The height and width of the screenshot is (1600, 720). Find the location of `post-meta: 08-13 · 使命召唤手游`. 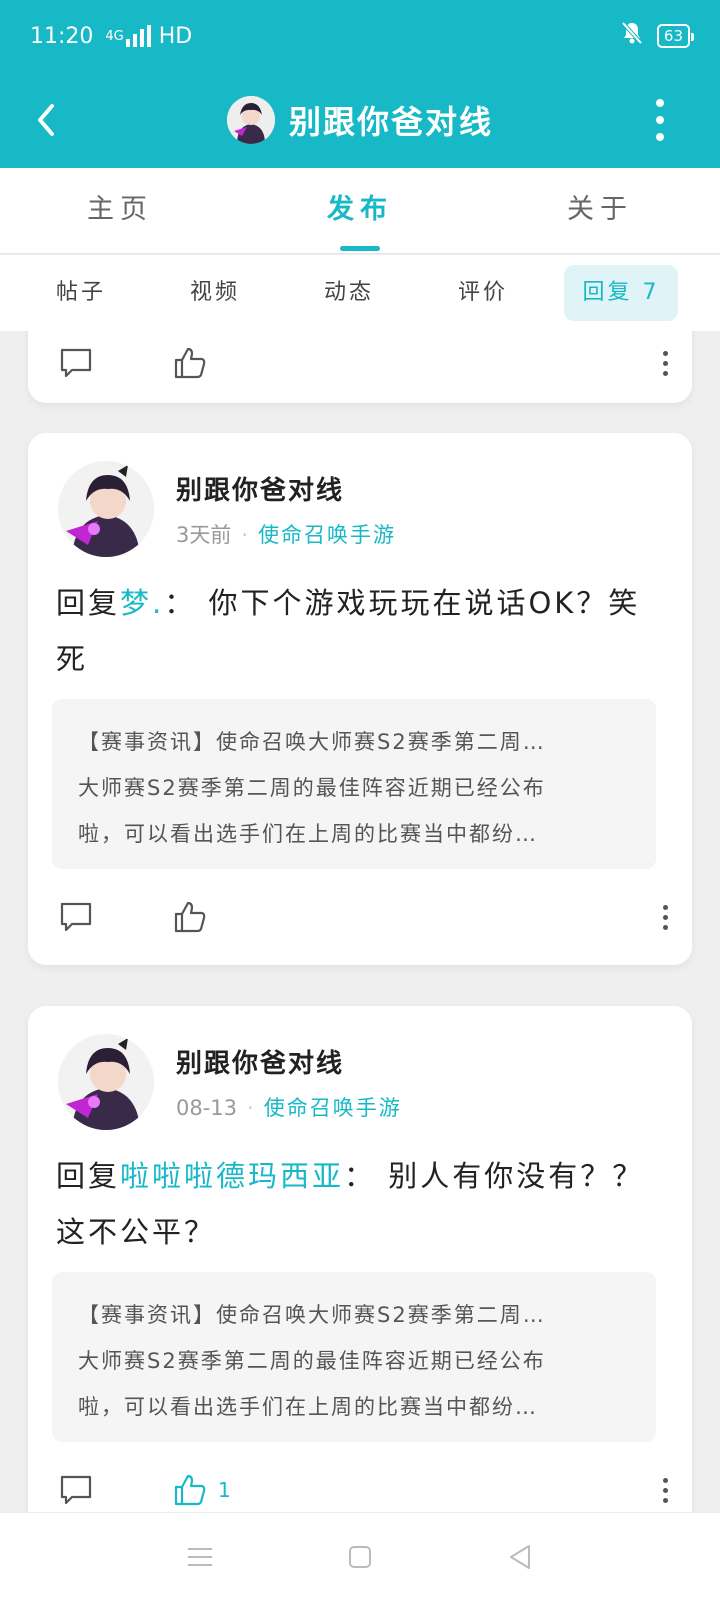

post-meta: 08-13 · 使命召唤手游 is located at coordinates (289, 1107).